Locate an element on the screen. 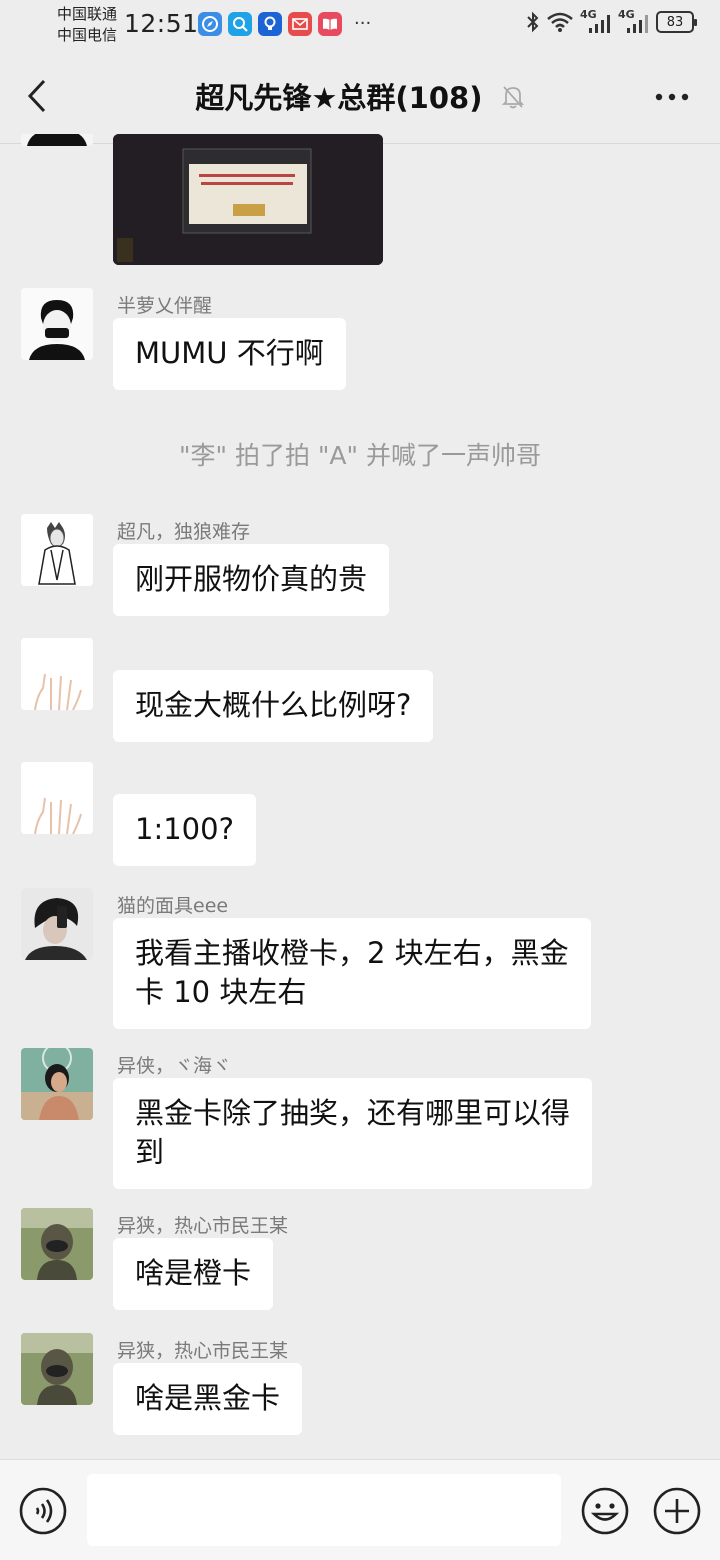 This screenshot has height=1560, width=720. message-text-line: 黑金卡除了抽奖，还有哪里可以得 is located at coordinates (353, 1113).